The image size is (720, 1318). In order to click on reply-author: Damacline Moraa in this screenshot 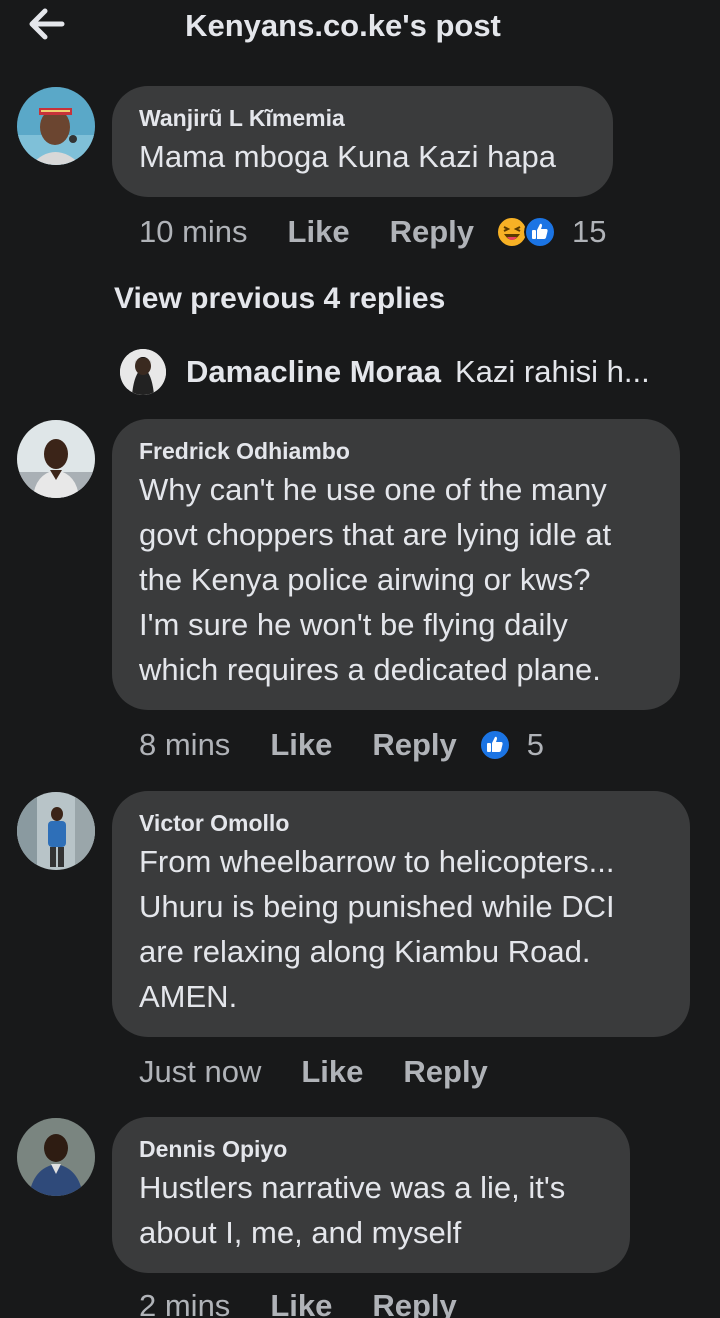, I will do `click(313, 372)`.